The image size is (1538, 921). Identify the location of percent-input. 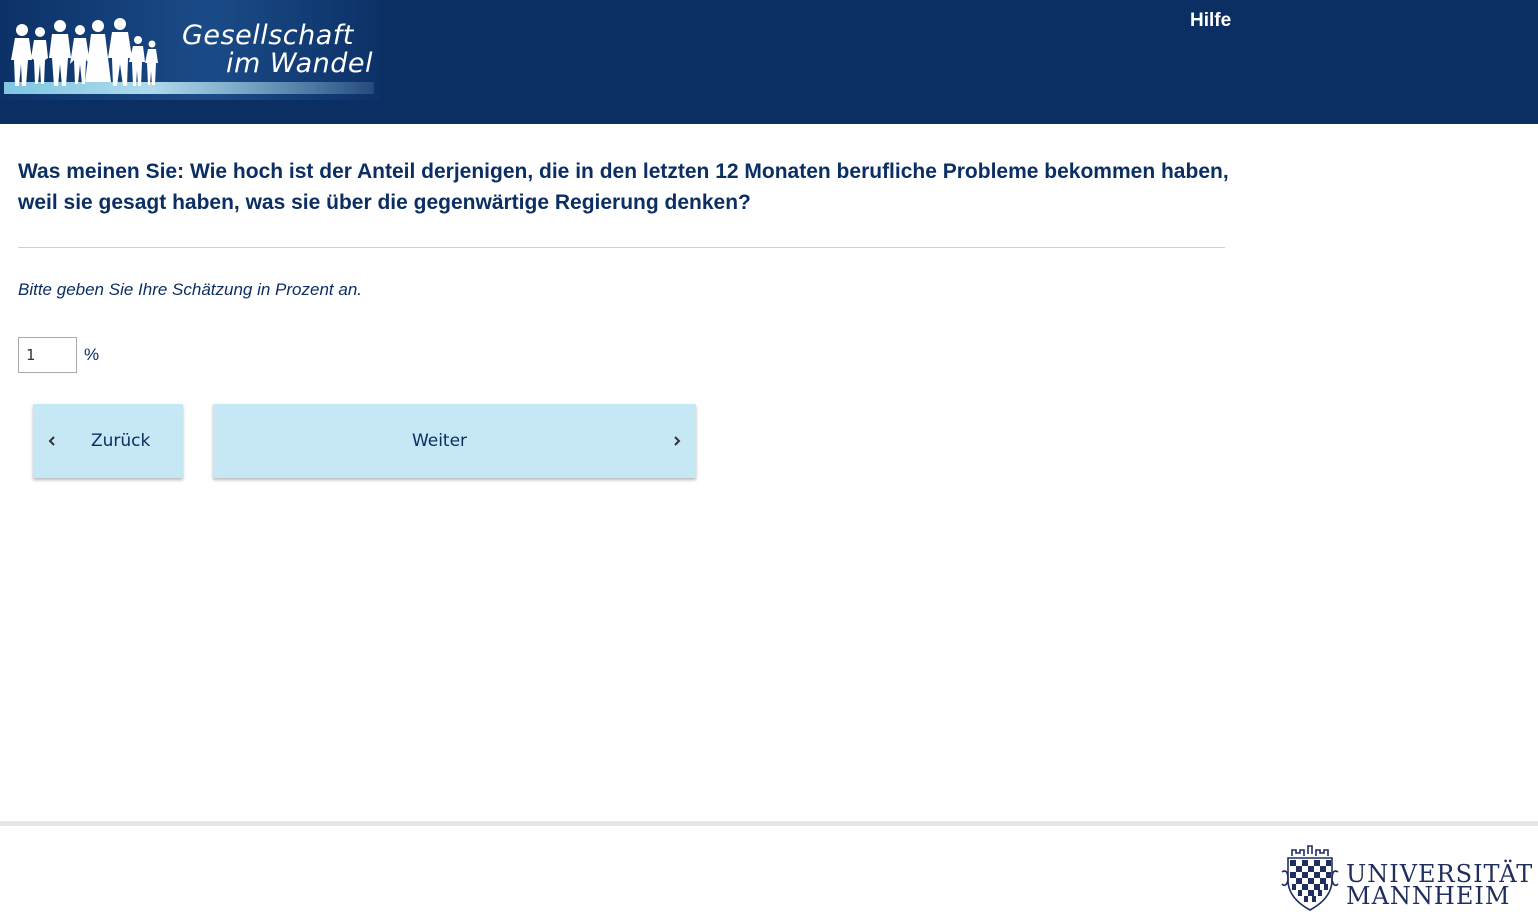
(47, 355).